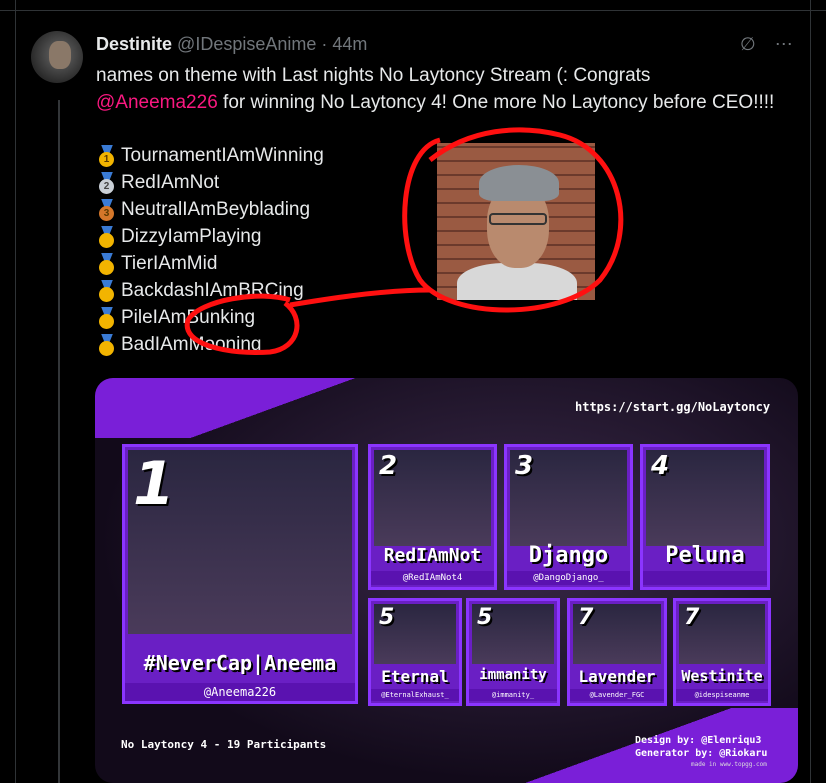  Describe the element at coordinates (240, 574) in the screenshot. I see `player-card-1: 1 #NeverCap|Aneema @Aneema226` at that location.